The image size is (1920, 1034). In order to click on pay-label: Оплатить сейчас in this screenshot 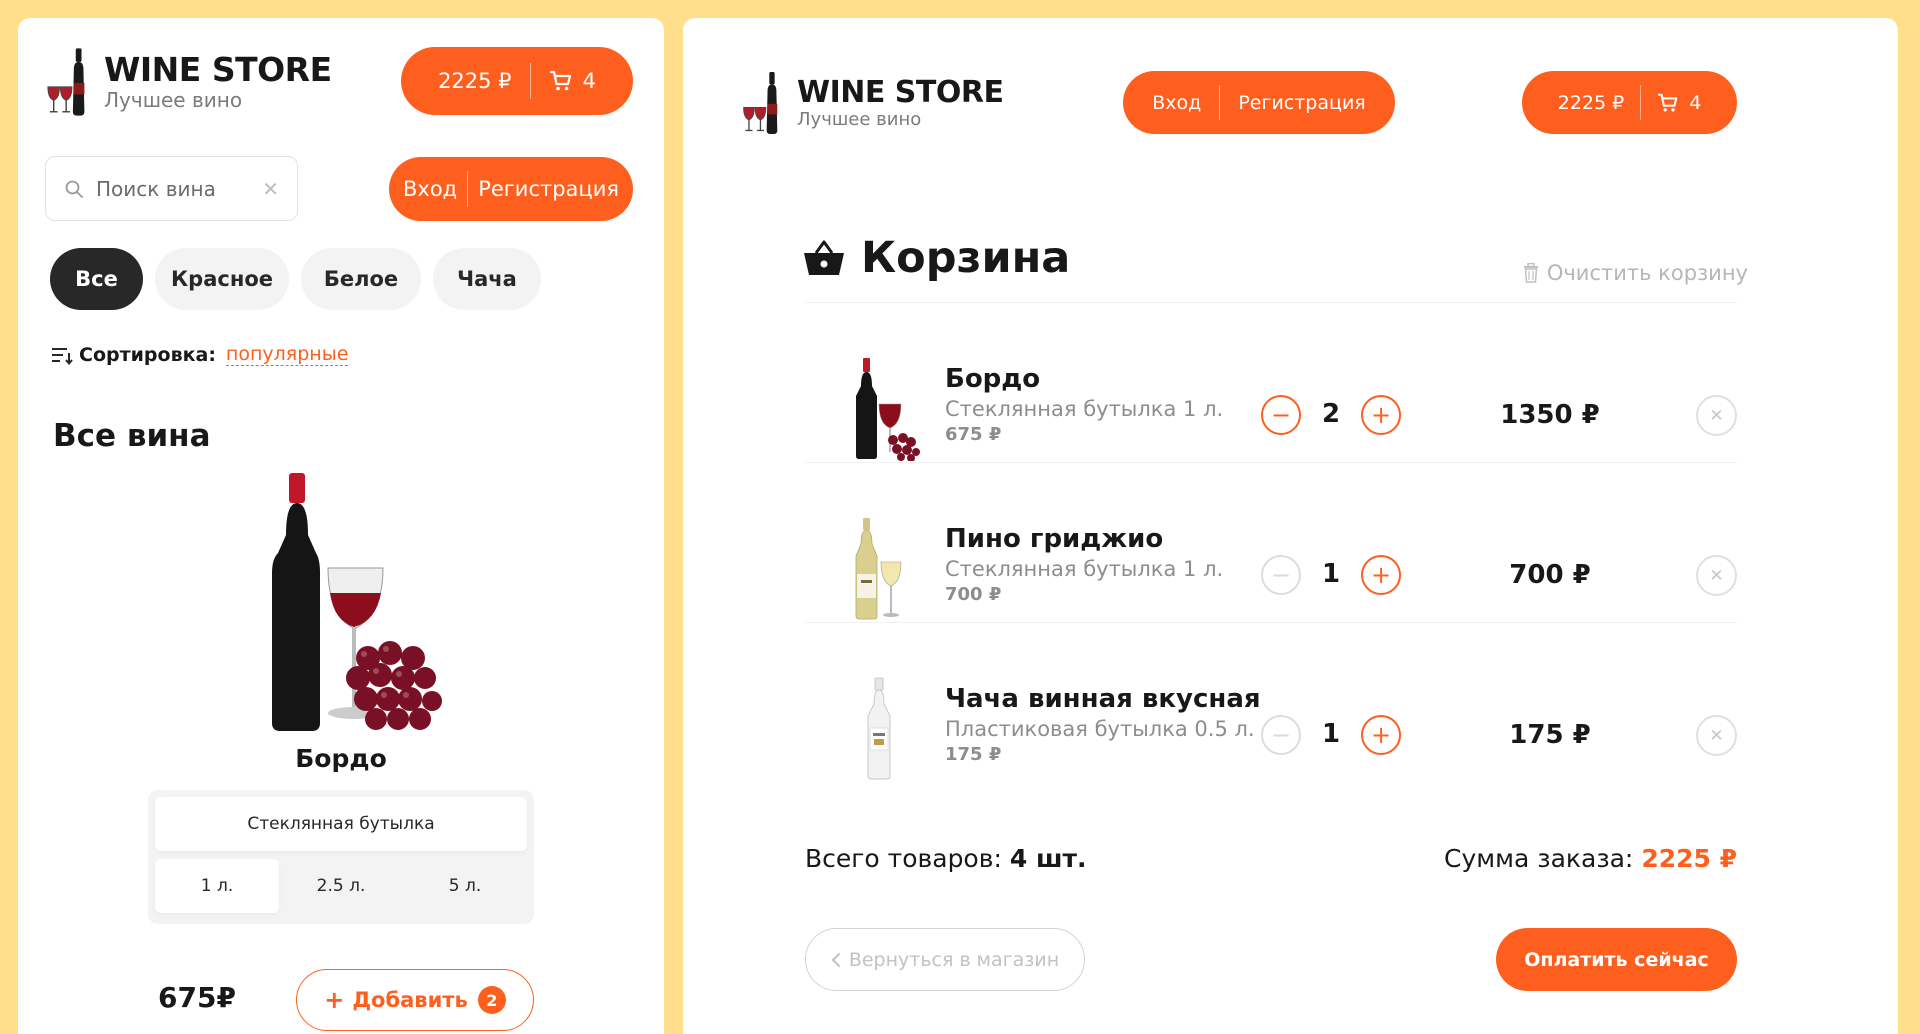, I will do `click(1616, 959)`.